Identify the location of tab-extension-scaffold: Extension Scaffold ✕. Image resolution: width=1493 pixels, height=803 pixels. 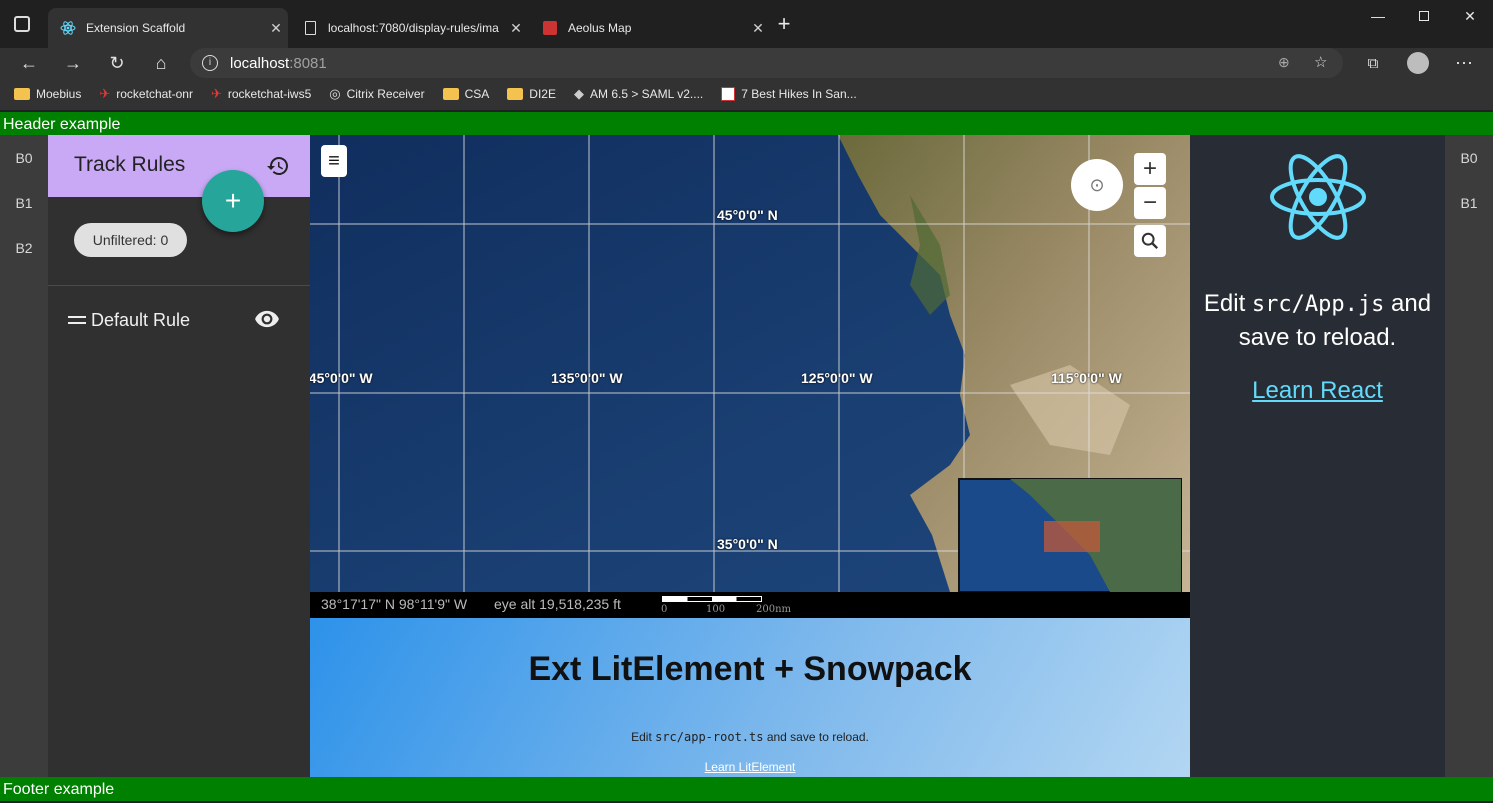
(168, 28).